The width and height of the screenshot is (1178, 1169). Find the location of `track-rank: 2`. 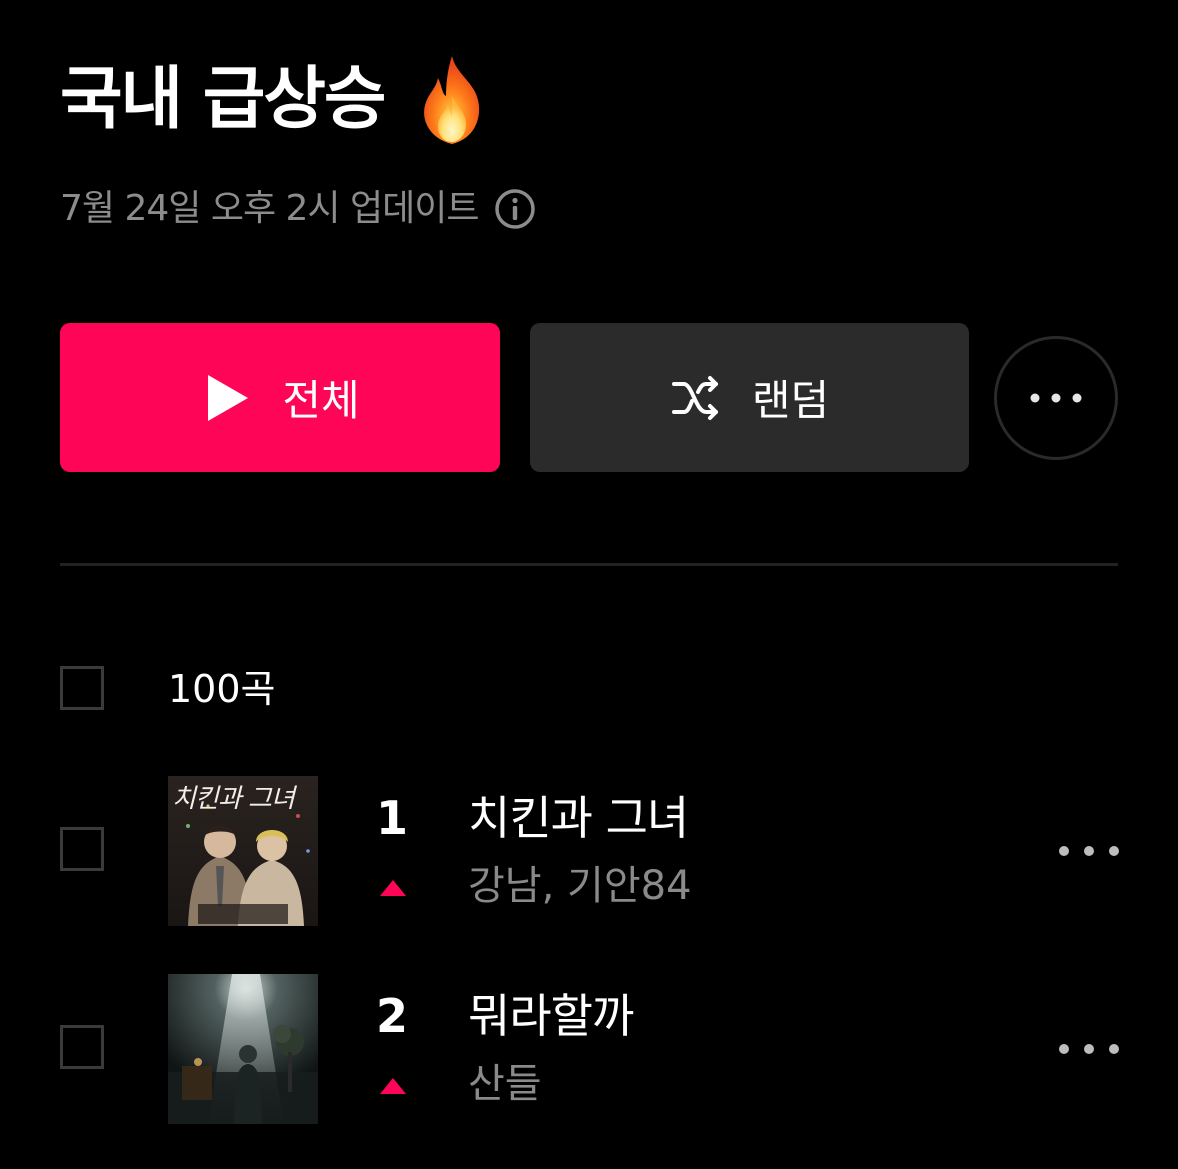

track-rank: 2 is located at coordinates (391, 1016).